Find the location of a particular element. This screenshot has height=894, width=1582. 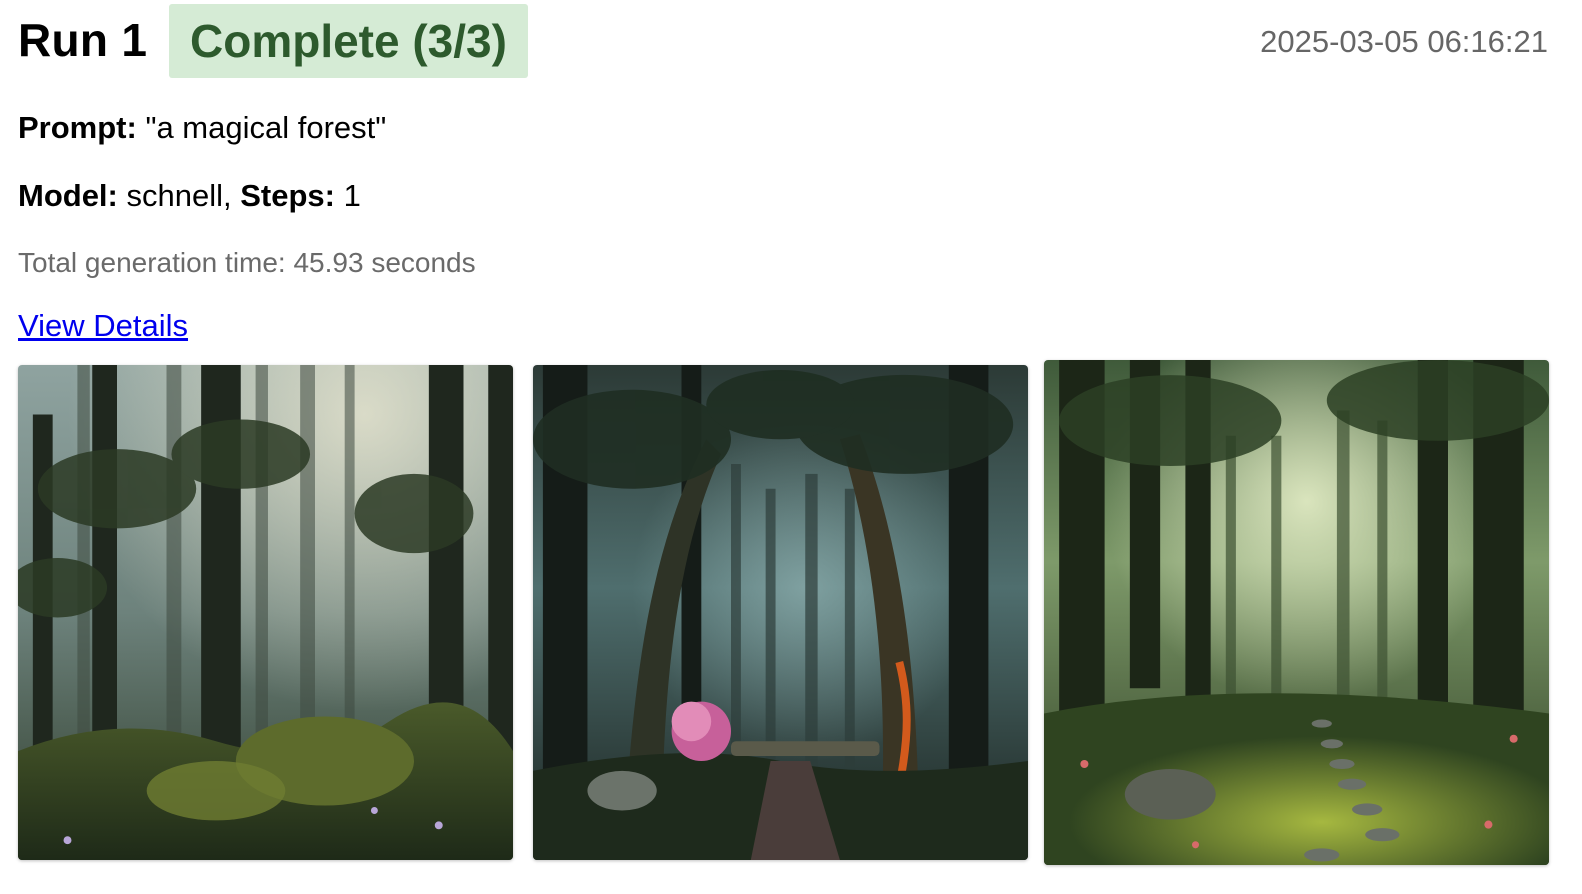

model-value: schnell, is located at coordinates (179, 195).